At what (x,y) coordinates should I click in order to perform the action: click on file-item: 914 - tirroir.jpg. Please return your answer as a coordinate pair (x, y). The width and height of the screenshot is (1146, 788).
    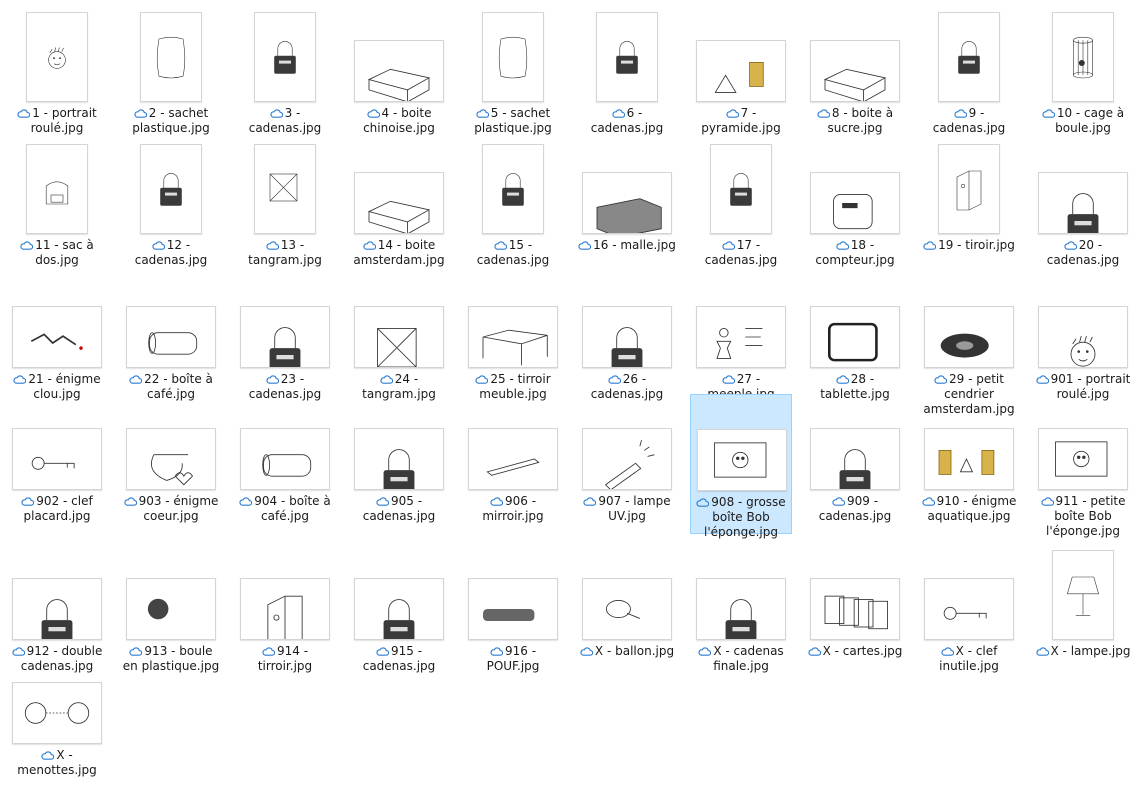
    Looking at the image, I should click on (285, 614).